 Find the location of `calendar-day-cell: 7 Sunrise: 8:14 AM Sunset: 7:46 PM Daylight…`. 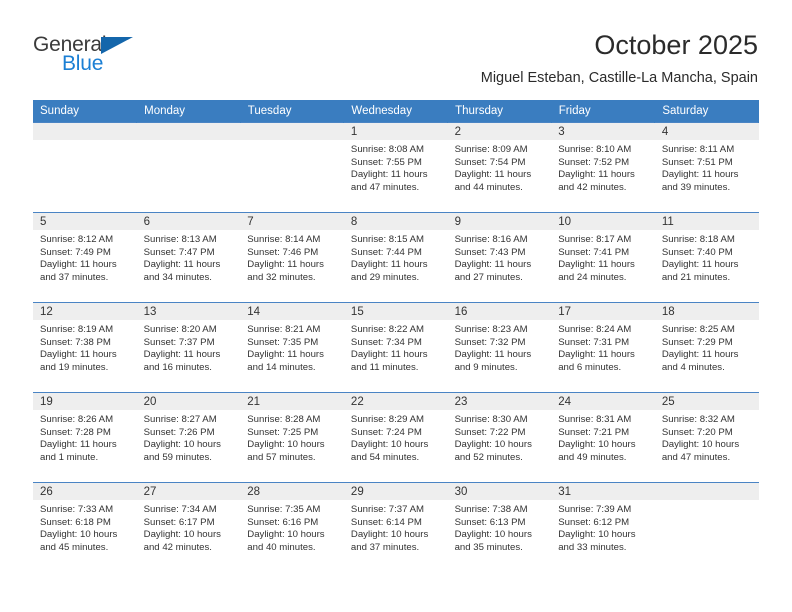

calendar-day-cell: 7 Sunrise: 8:14 AM Sunset: 7:46 PM Daylight… is located at coordinates (292, 257).